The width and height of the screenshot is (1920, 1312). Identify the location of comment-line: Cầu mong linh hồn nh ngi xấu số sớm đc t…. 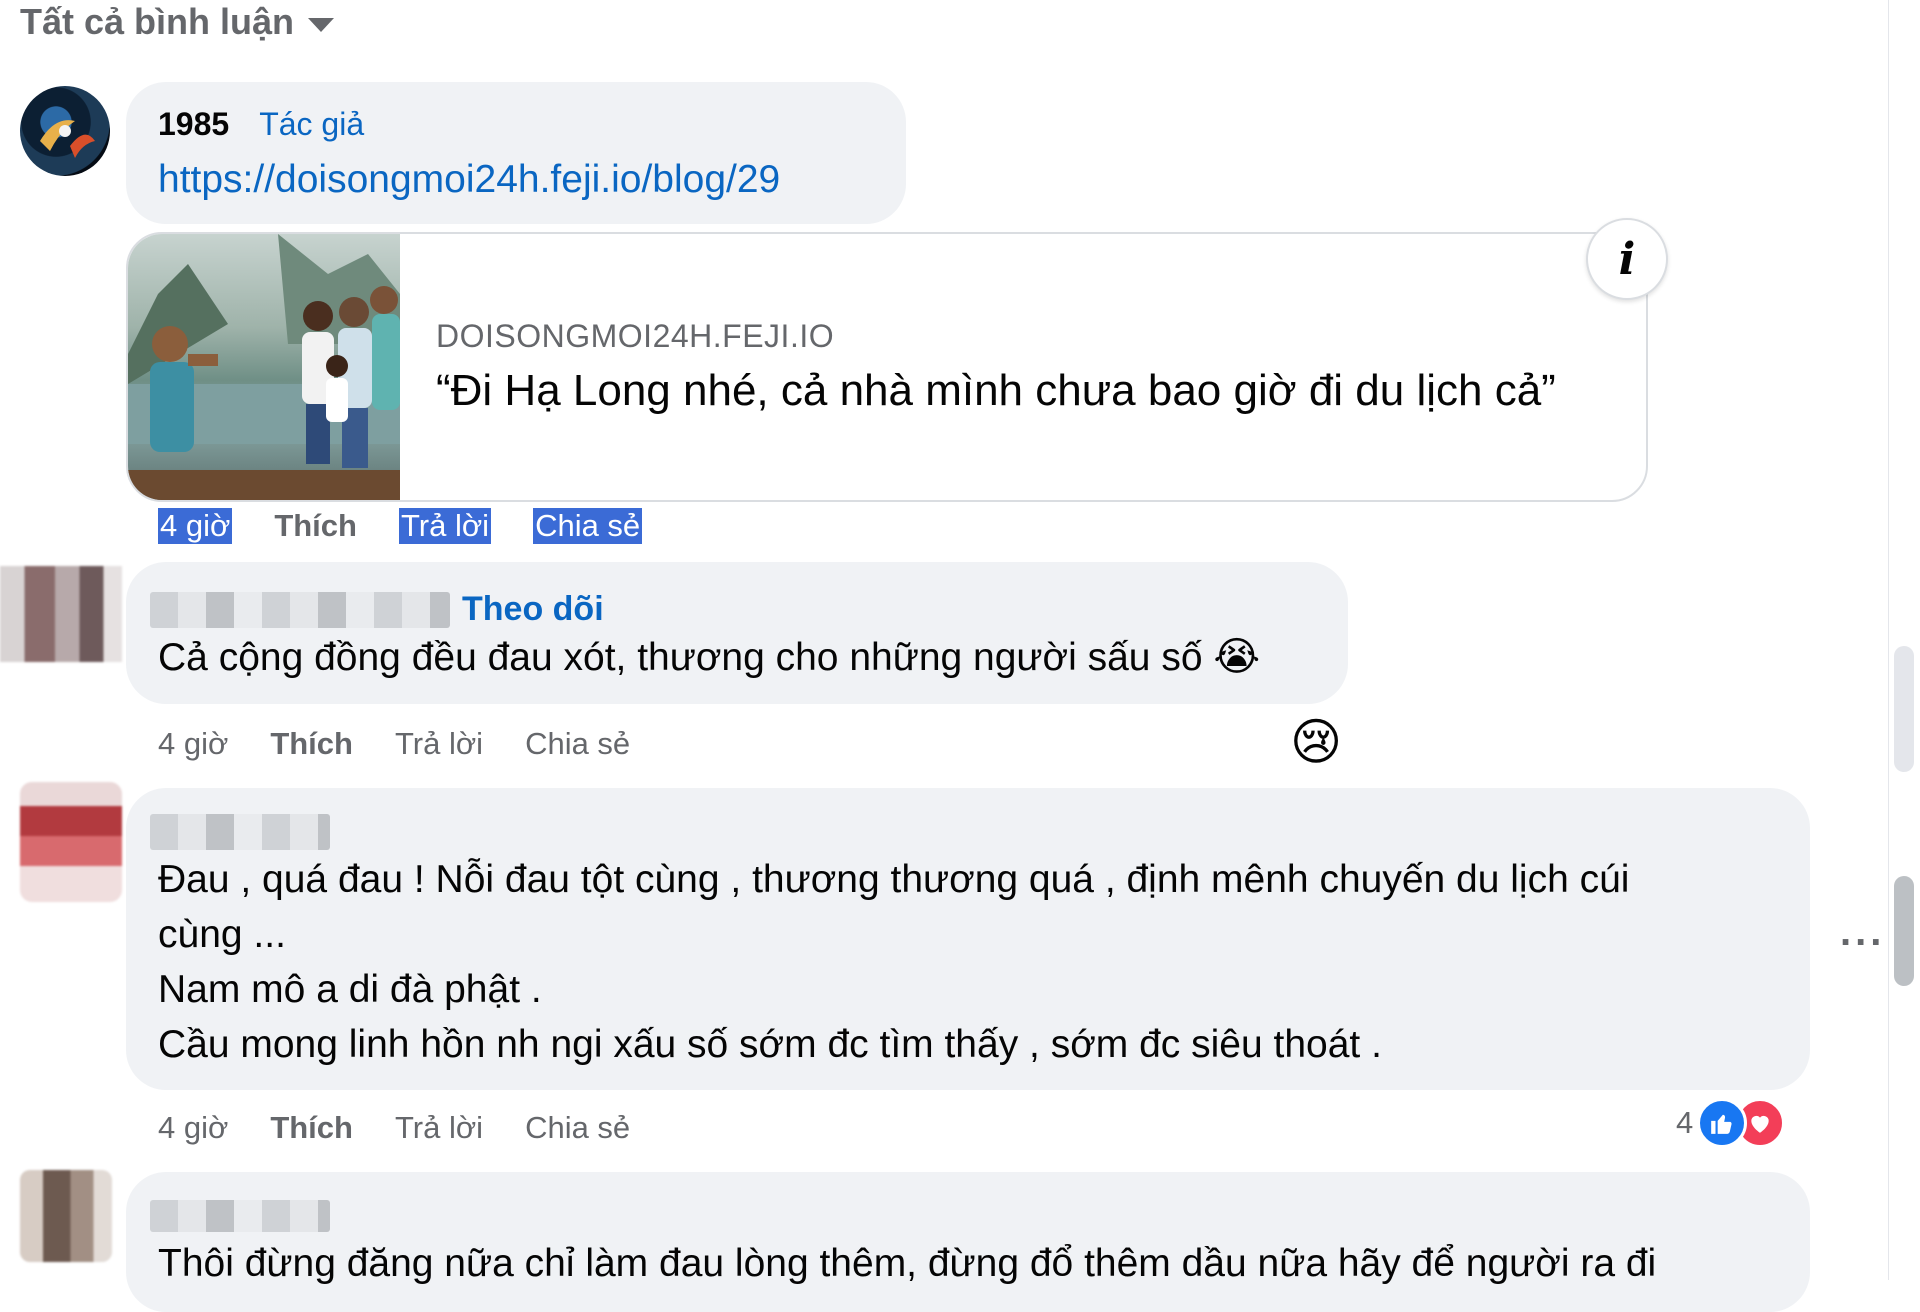
(770, 1044).